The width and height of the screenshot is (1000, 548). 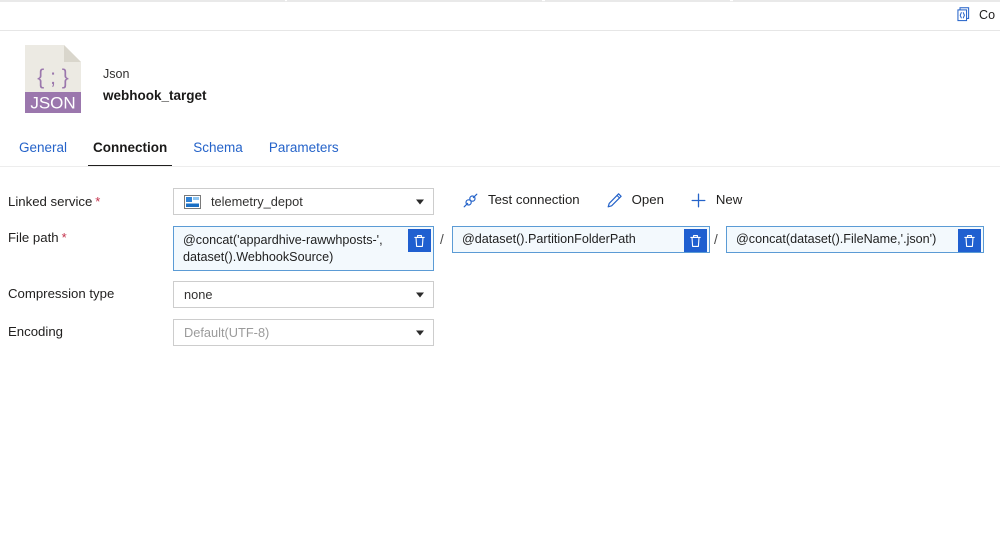 I want to click on new-button: New, so click(x=716, y=200).